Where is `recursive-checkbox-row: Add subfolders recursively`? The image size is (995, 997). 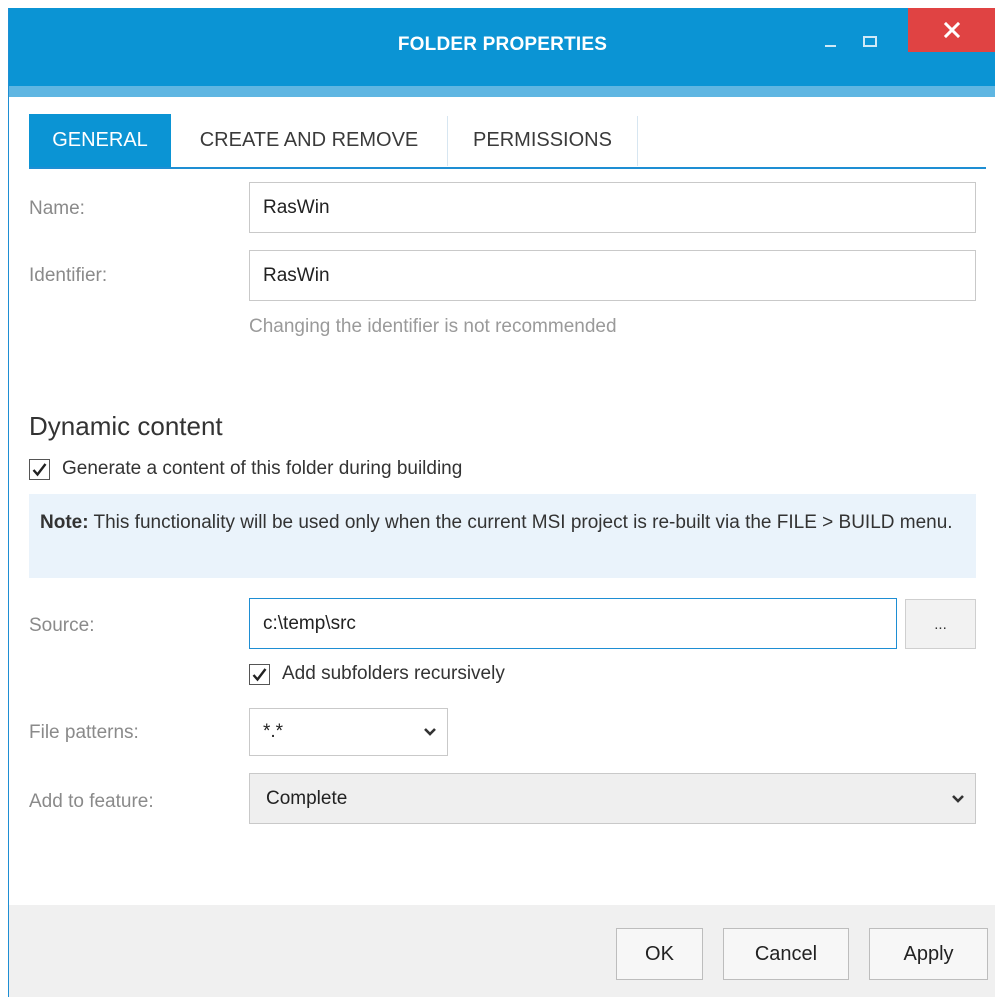
recursive-checkbox-row: Add subfolders recursively is located at coordinates (377, 674).